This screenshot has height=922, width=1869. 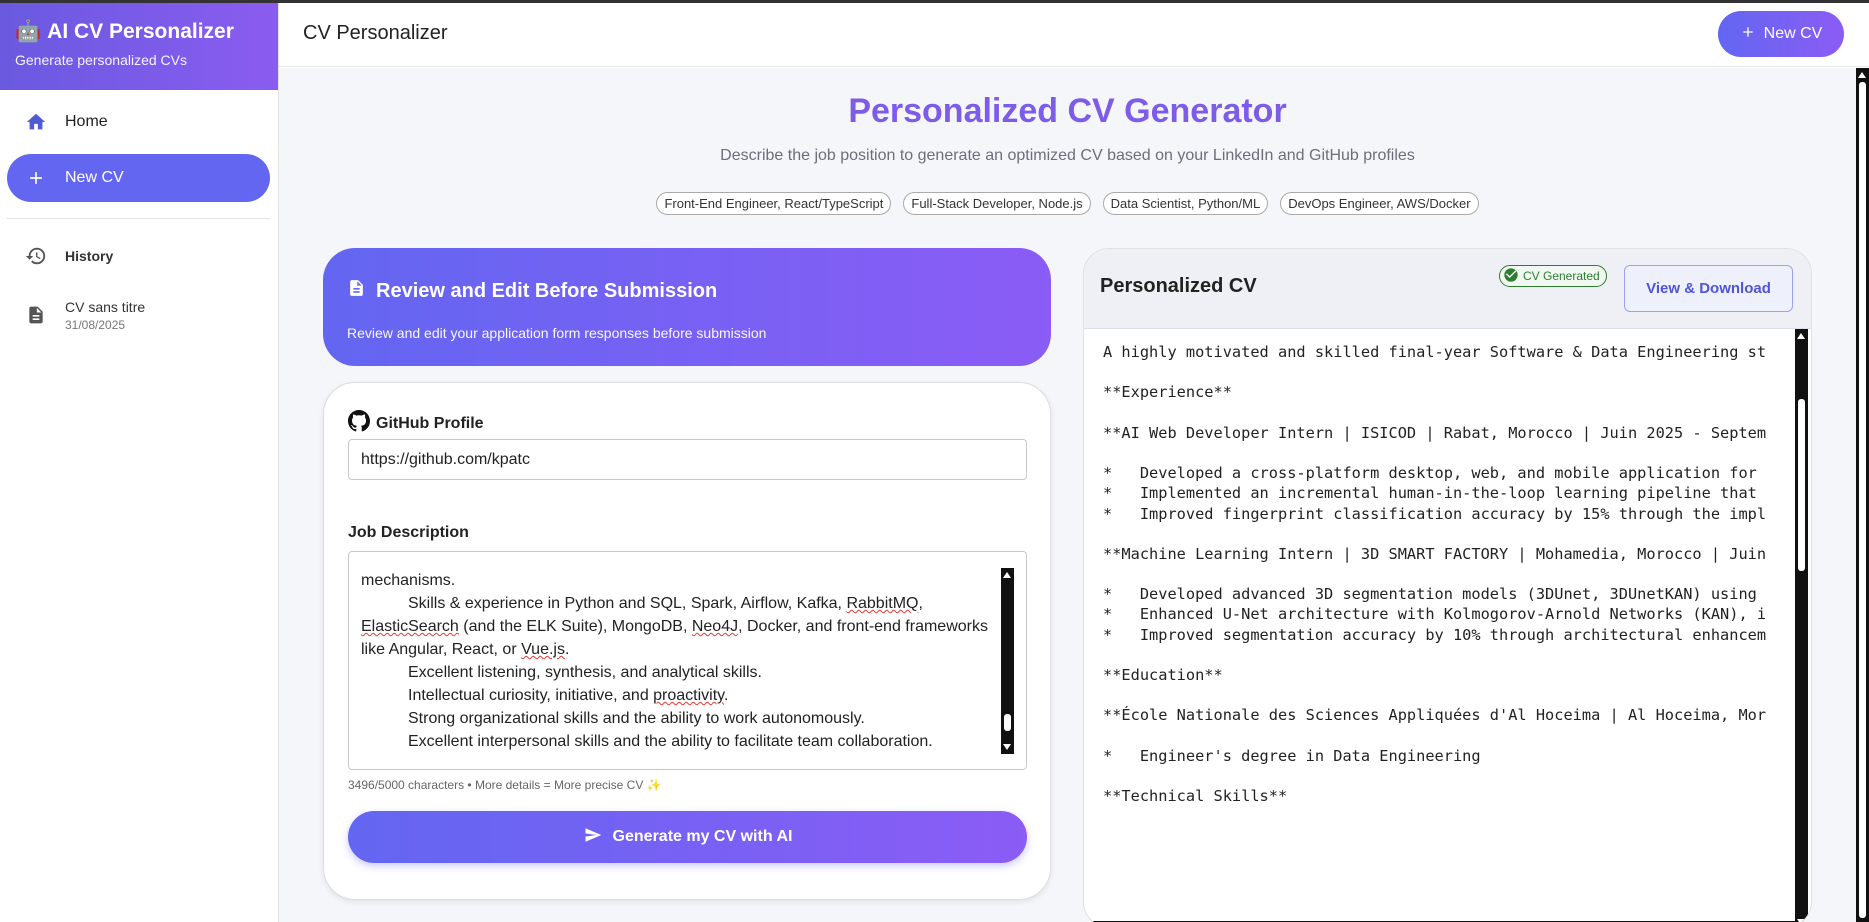 What do you see at coordinates (408, 532) in the screenshot?
I see `job-description-label: Job Description` at bounding box center [408, 532].